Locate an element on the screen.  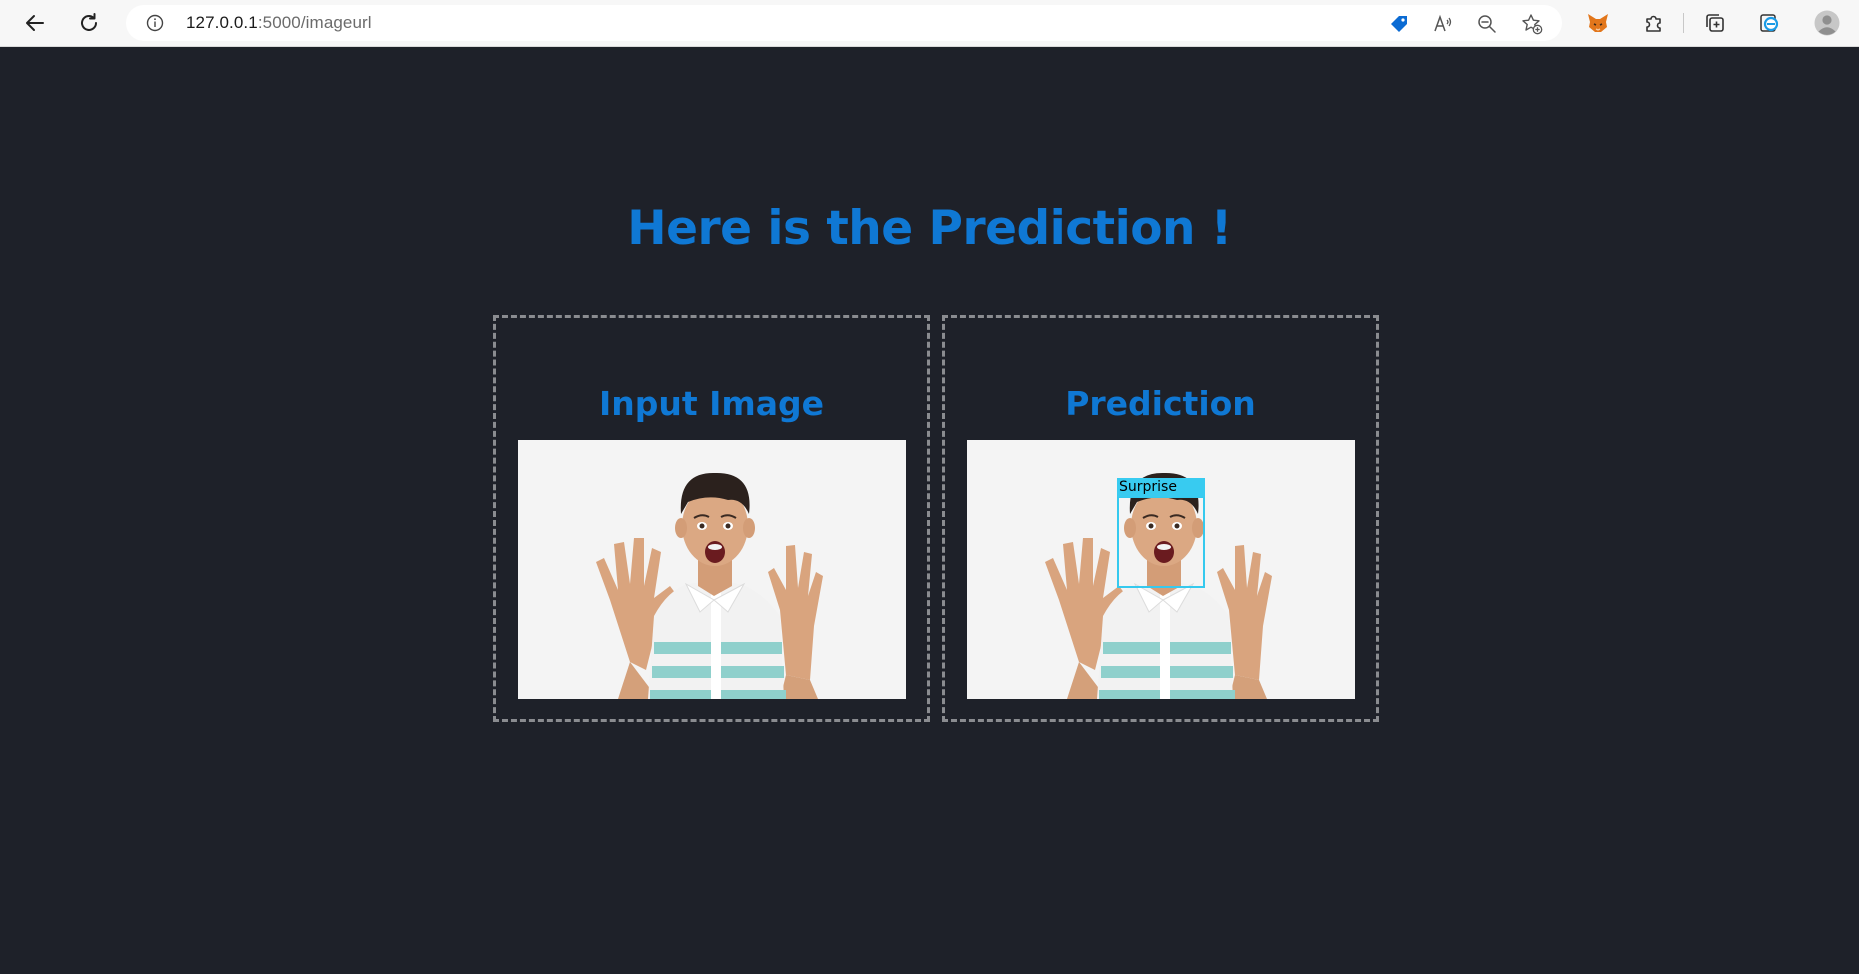
arrow-left-icon is located at coordinates (35, 23).